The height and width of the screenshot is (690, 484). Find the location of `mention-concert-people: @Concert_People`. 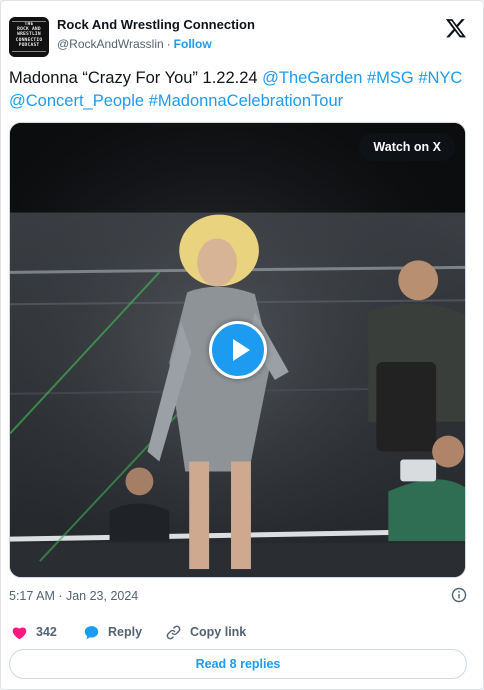

mention-concert-people: @Concert_People is located at coordinates (76, 101).